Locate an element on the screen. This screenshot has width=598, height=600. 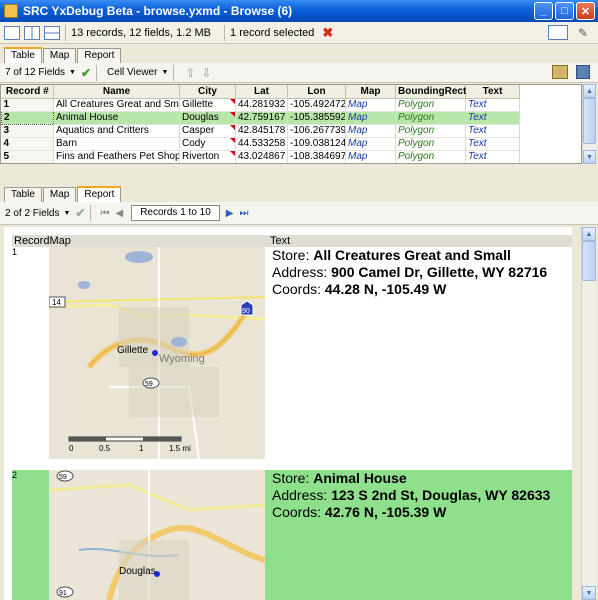
col-header-text: Text is located at coordinates (492, 92).